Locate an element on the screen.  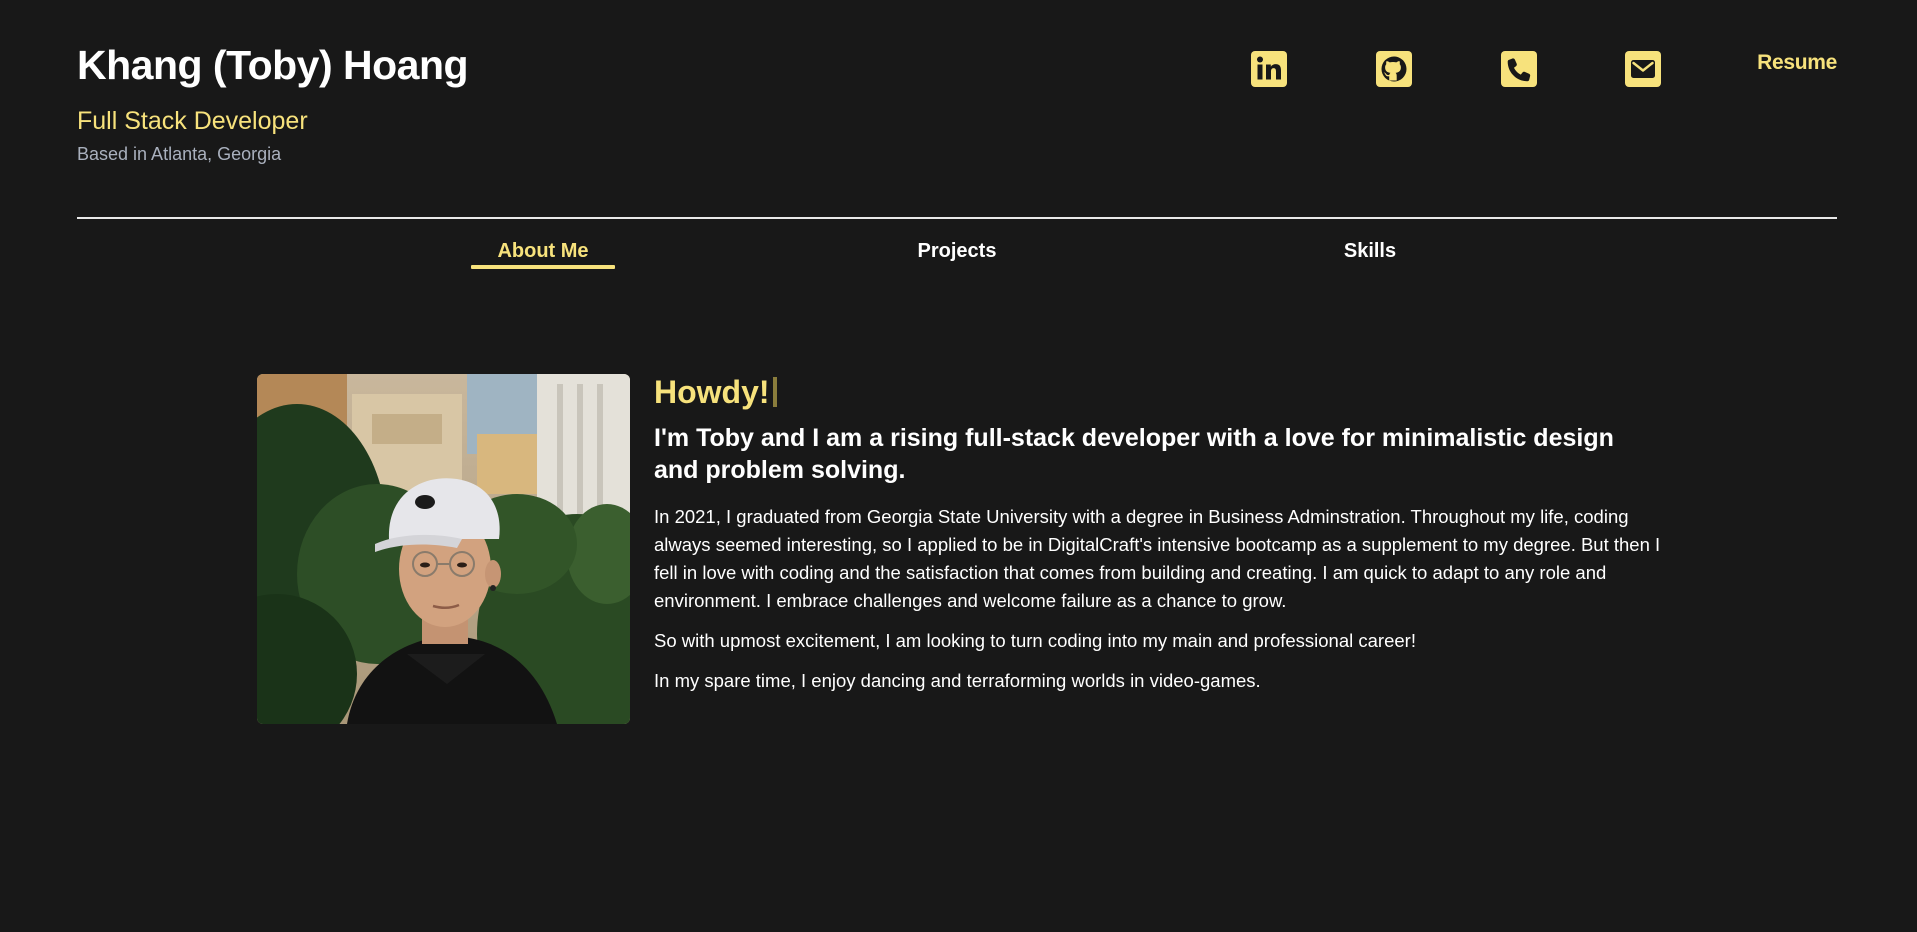
greeting-heading: Howdy! is located at coordinates (1164, 392).